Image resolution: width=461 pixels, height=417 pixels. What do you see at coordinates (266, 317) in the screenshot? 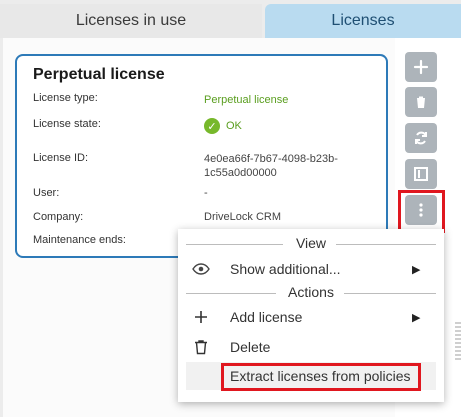
I see `menu-item-add-license-label: Add license` at bounding box center [266, 317].